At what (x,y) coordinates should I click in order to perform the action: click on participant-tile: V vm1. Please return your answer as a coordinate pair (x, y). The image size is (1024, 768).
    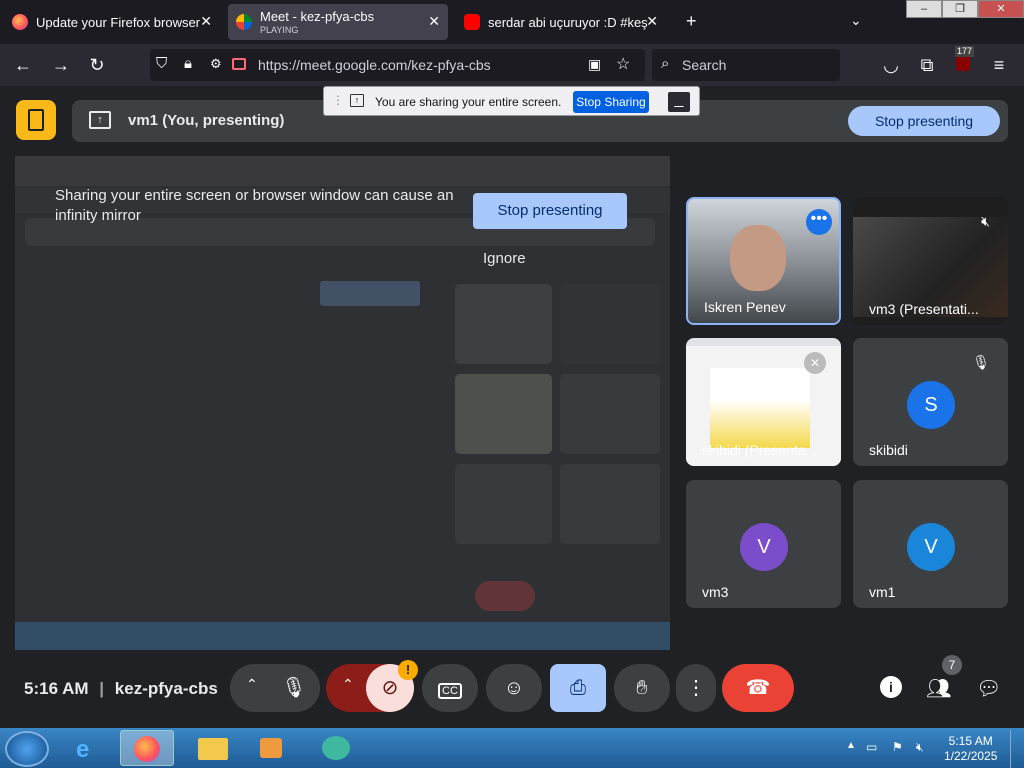
    Looking at the image, I should click on (930, 544).